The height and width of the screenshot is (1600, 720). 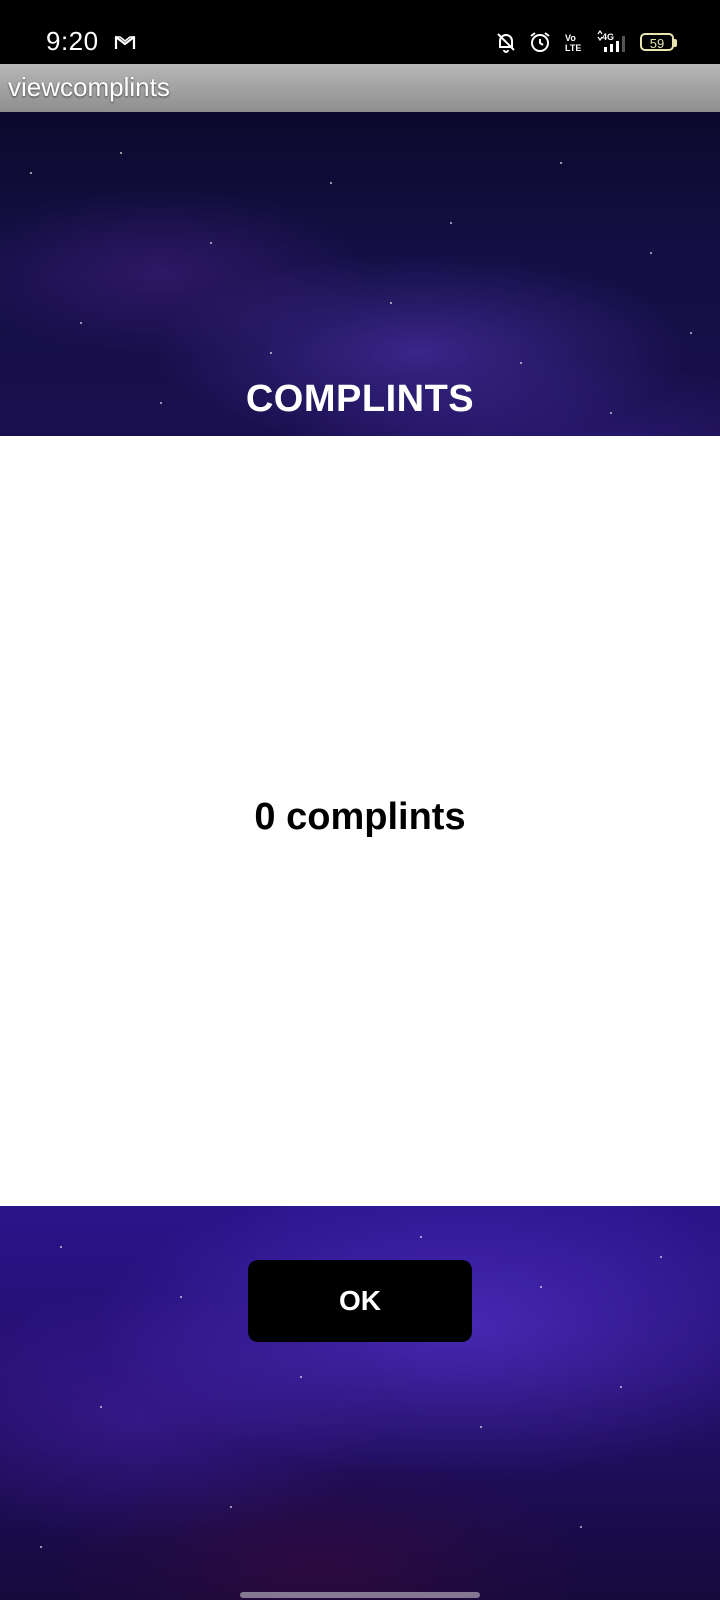 What do you see at coordinates (506, 43) in the screenshot?
I see `notifications-off-icon` at bounding box center [506, 43].